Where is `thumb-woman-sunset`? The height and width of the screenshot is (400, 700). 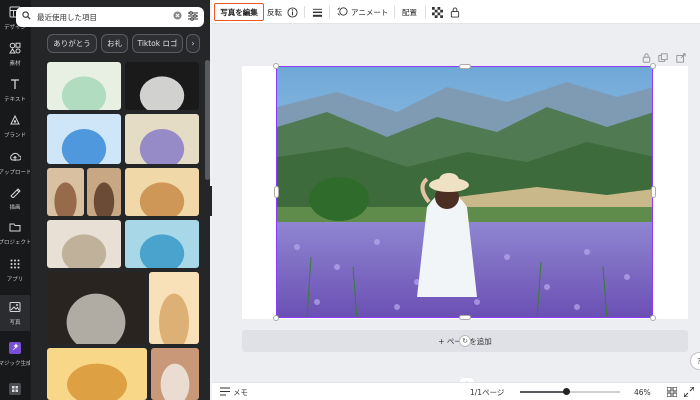 thumb-woman-sunset is located at coordinates (174, 308).